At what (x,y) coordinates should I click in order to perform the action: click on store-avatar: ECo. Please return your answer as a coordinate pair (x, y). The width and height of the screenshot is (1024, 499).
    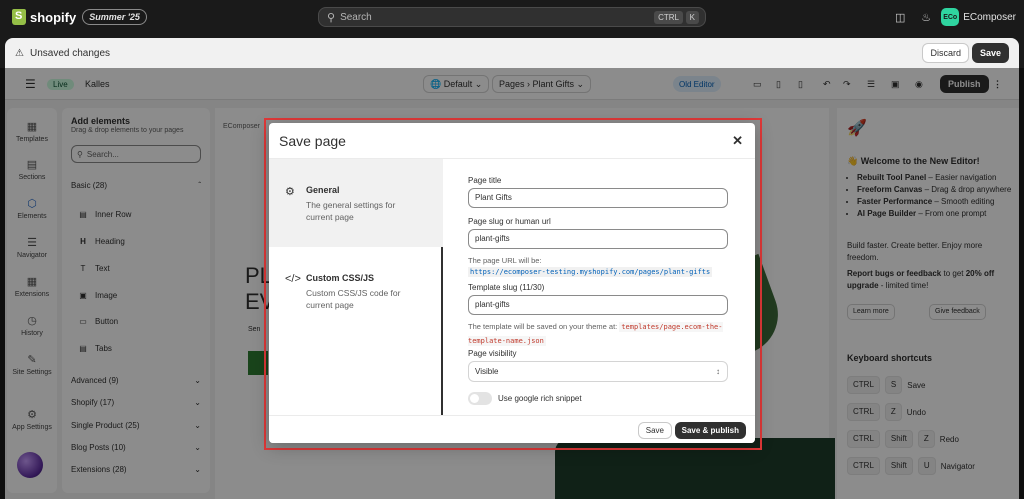
    Looking at the image, I should click on (950, 17).